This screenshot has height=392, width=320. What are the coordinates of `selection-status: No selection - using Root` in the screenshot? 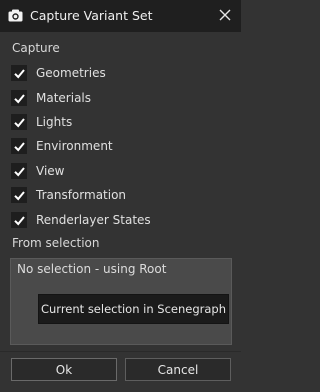 It's located at (92, 269).